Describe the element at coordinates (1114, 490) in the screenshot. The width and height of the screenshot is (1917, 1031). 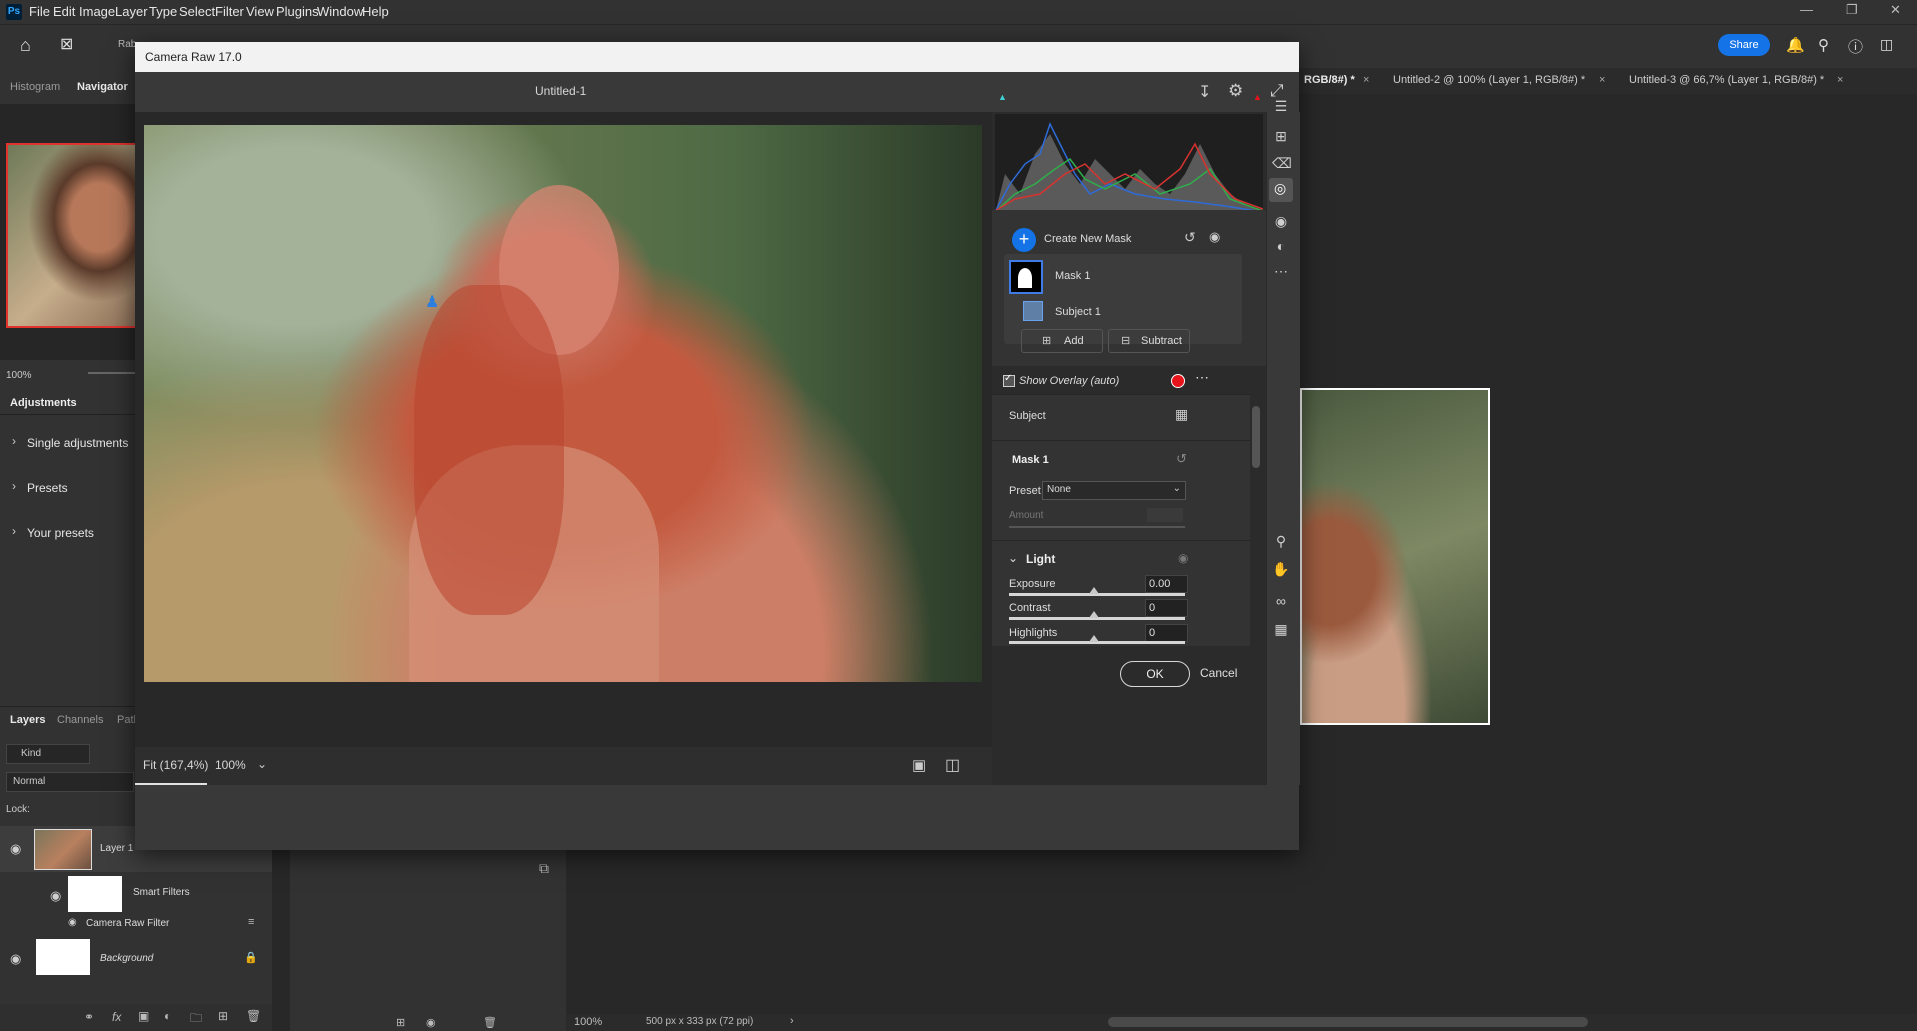
I see `preset-select: None ⌄` at that location.